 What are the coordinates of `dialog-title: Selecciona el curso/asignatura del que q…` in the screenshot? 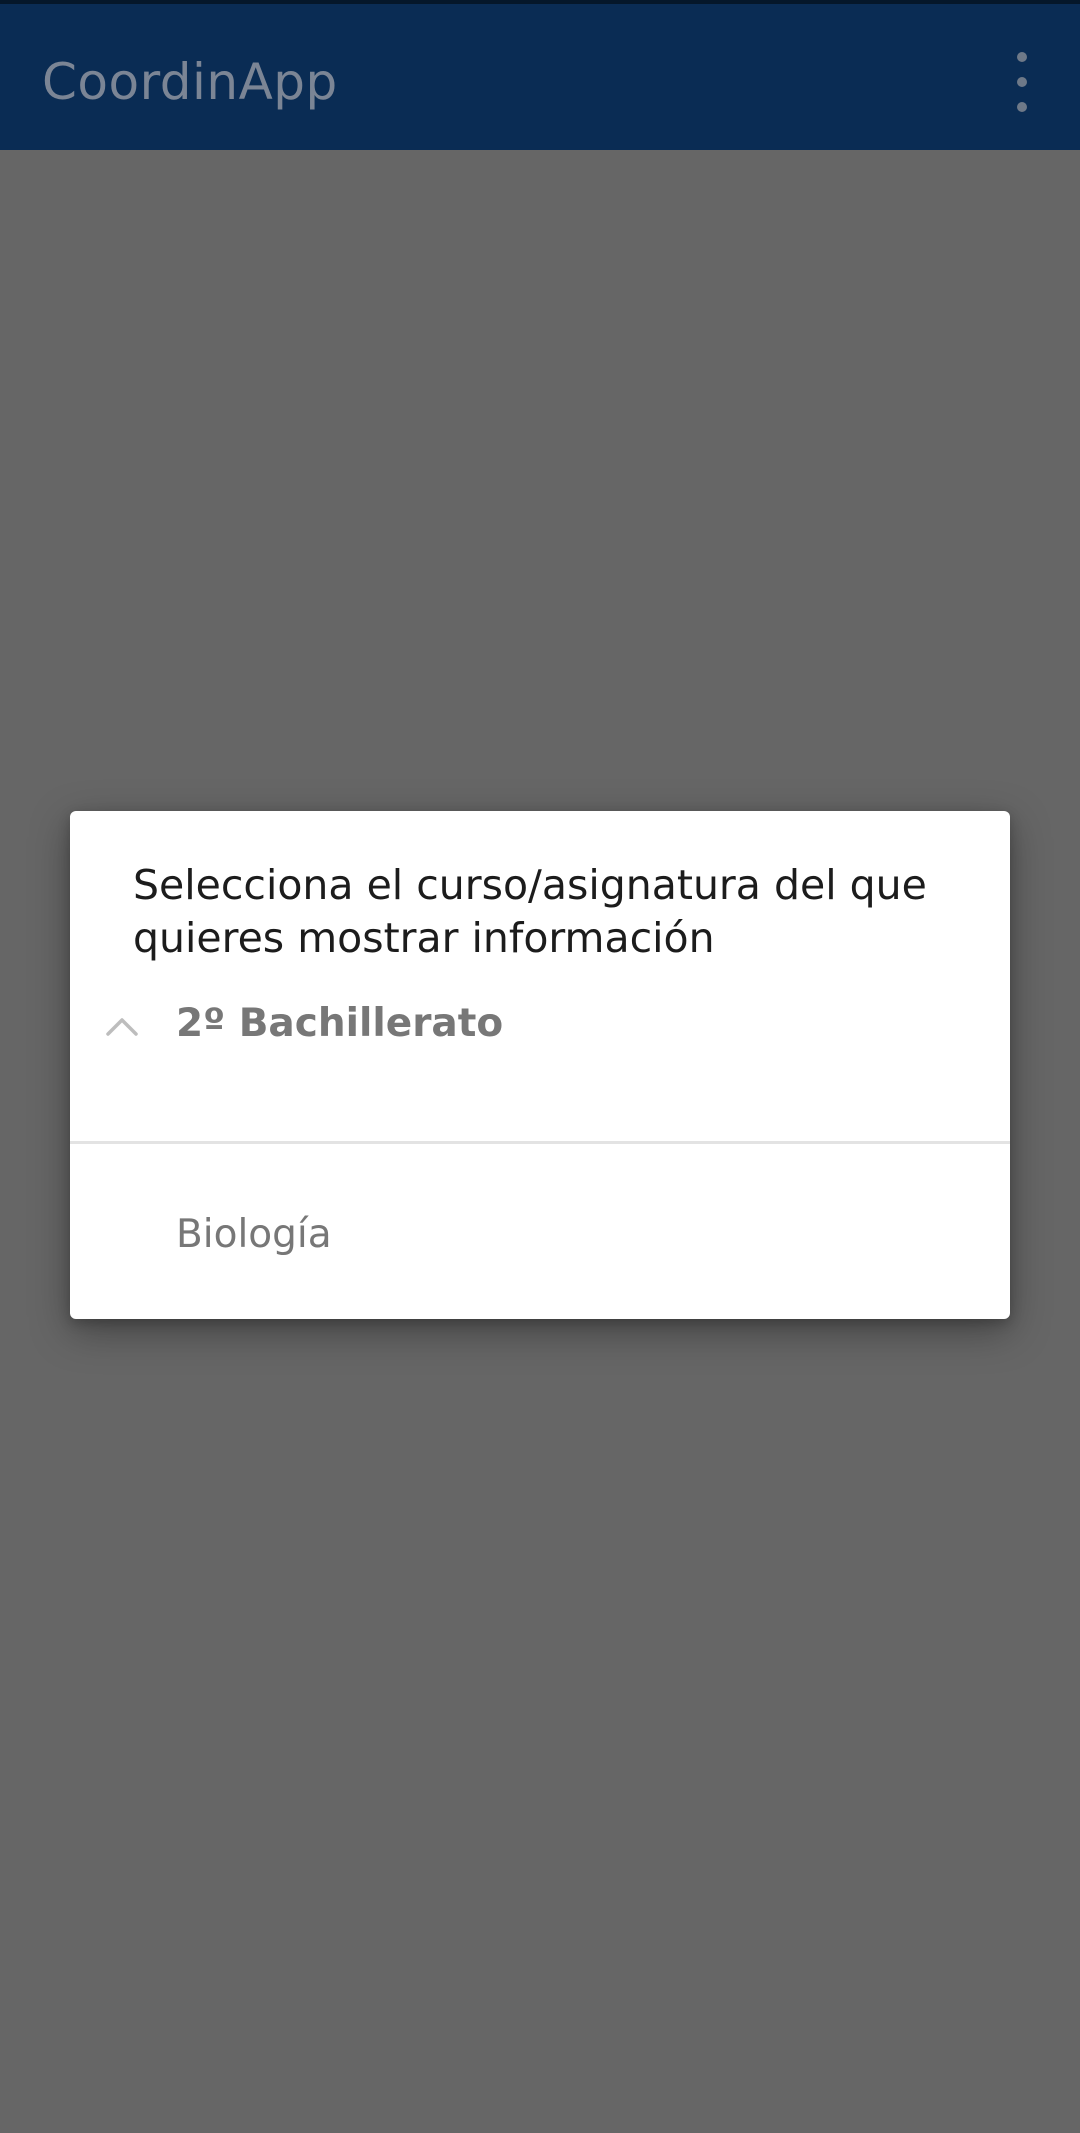 It's located at (530, 911).